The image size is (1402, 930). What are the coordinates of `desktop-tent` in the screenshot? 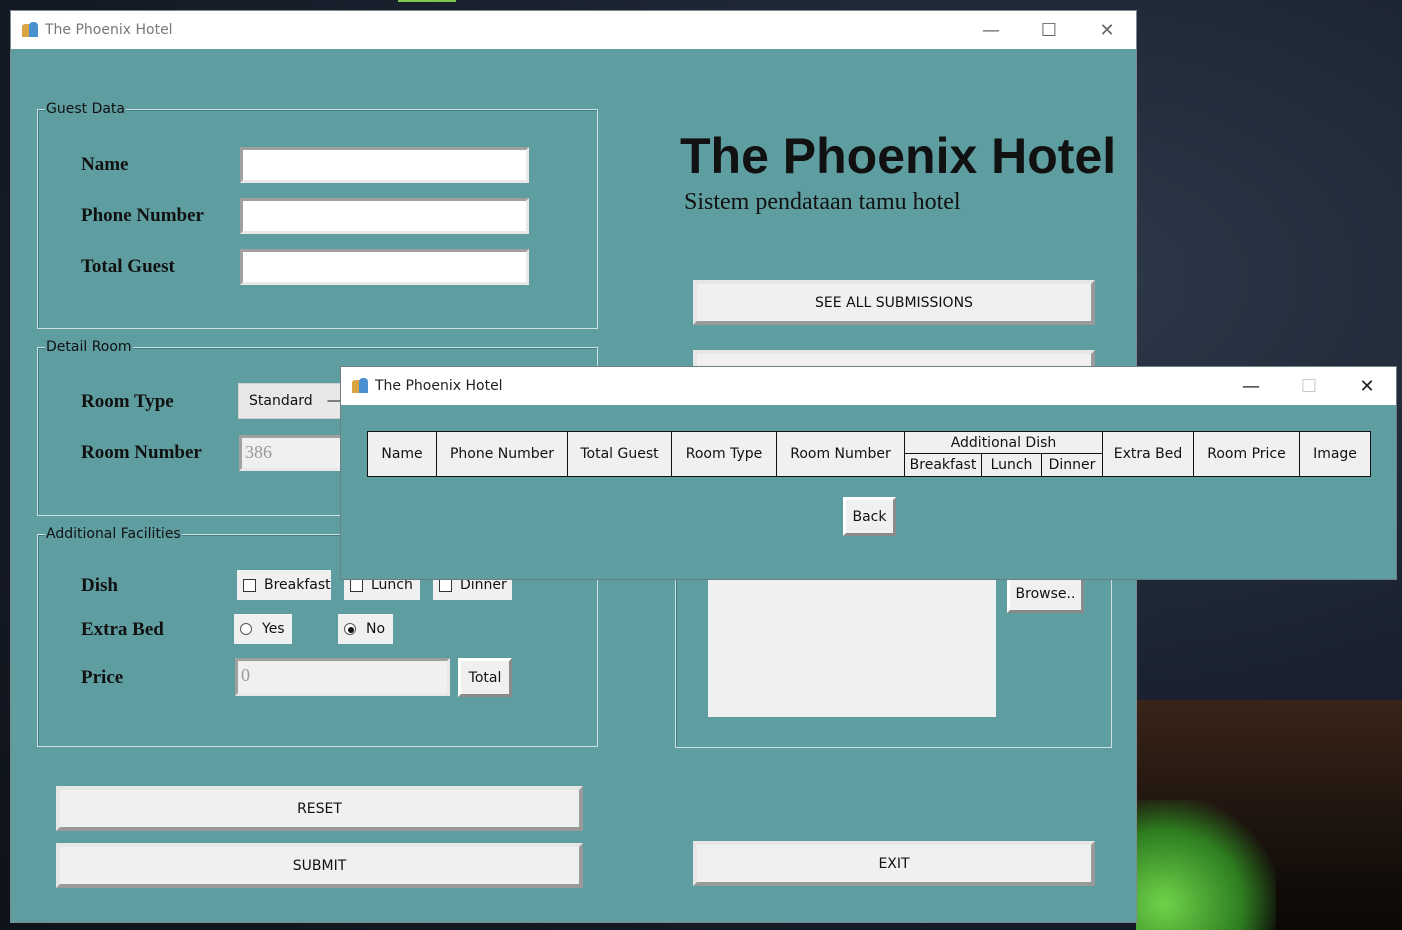 It's located at (1206, 865).